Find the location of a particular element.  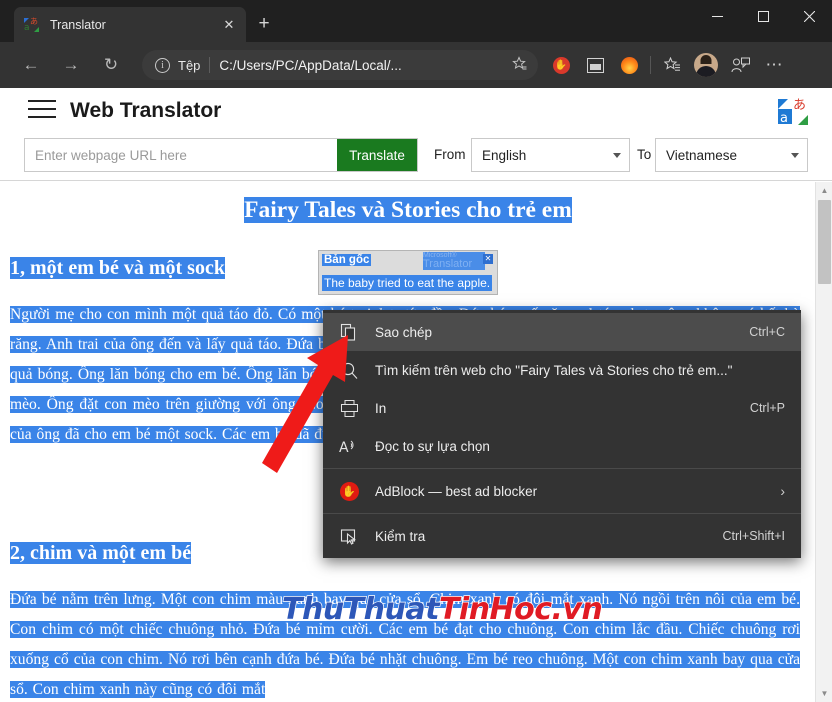

new-tab-button: + is located at coordinates (264, 24).